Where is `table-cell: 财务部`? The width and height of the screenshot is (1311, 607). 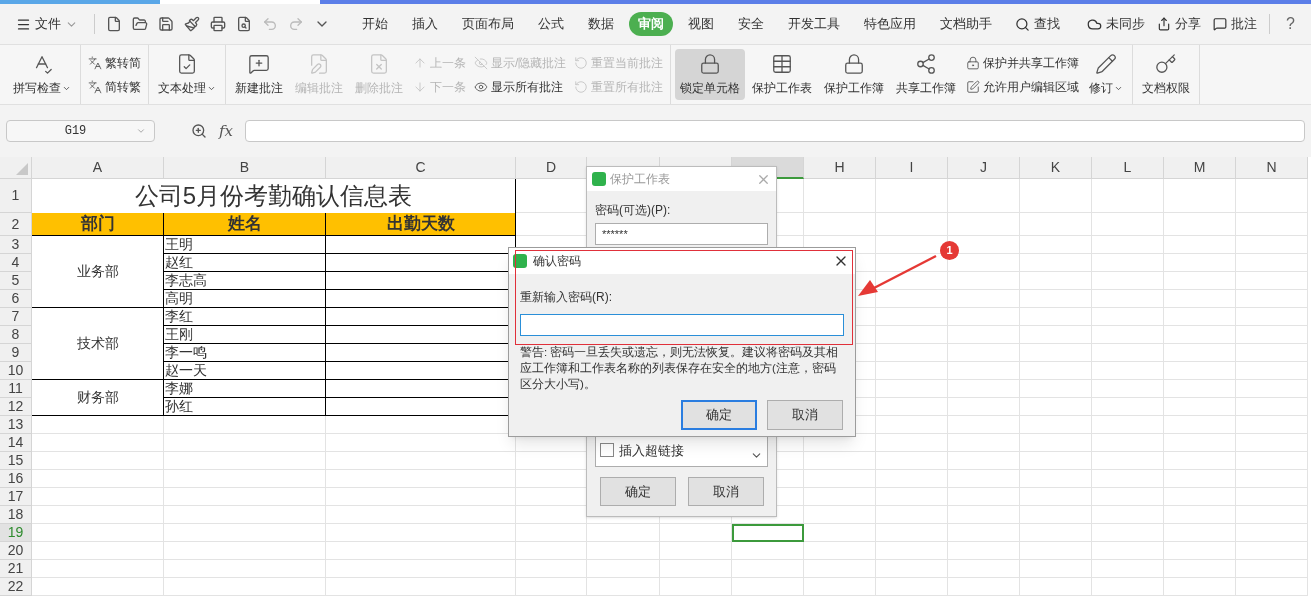 table-cell: 财务部 is located at coordinates (98, 398).